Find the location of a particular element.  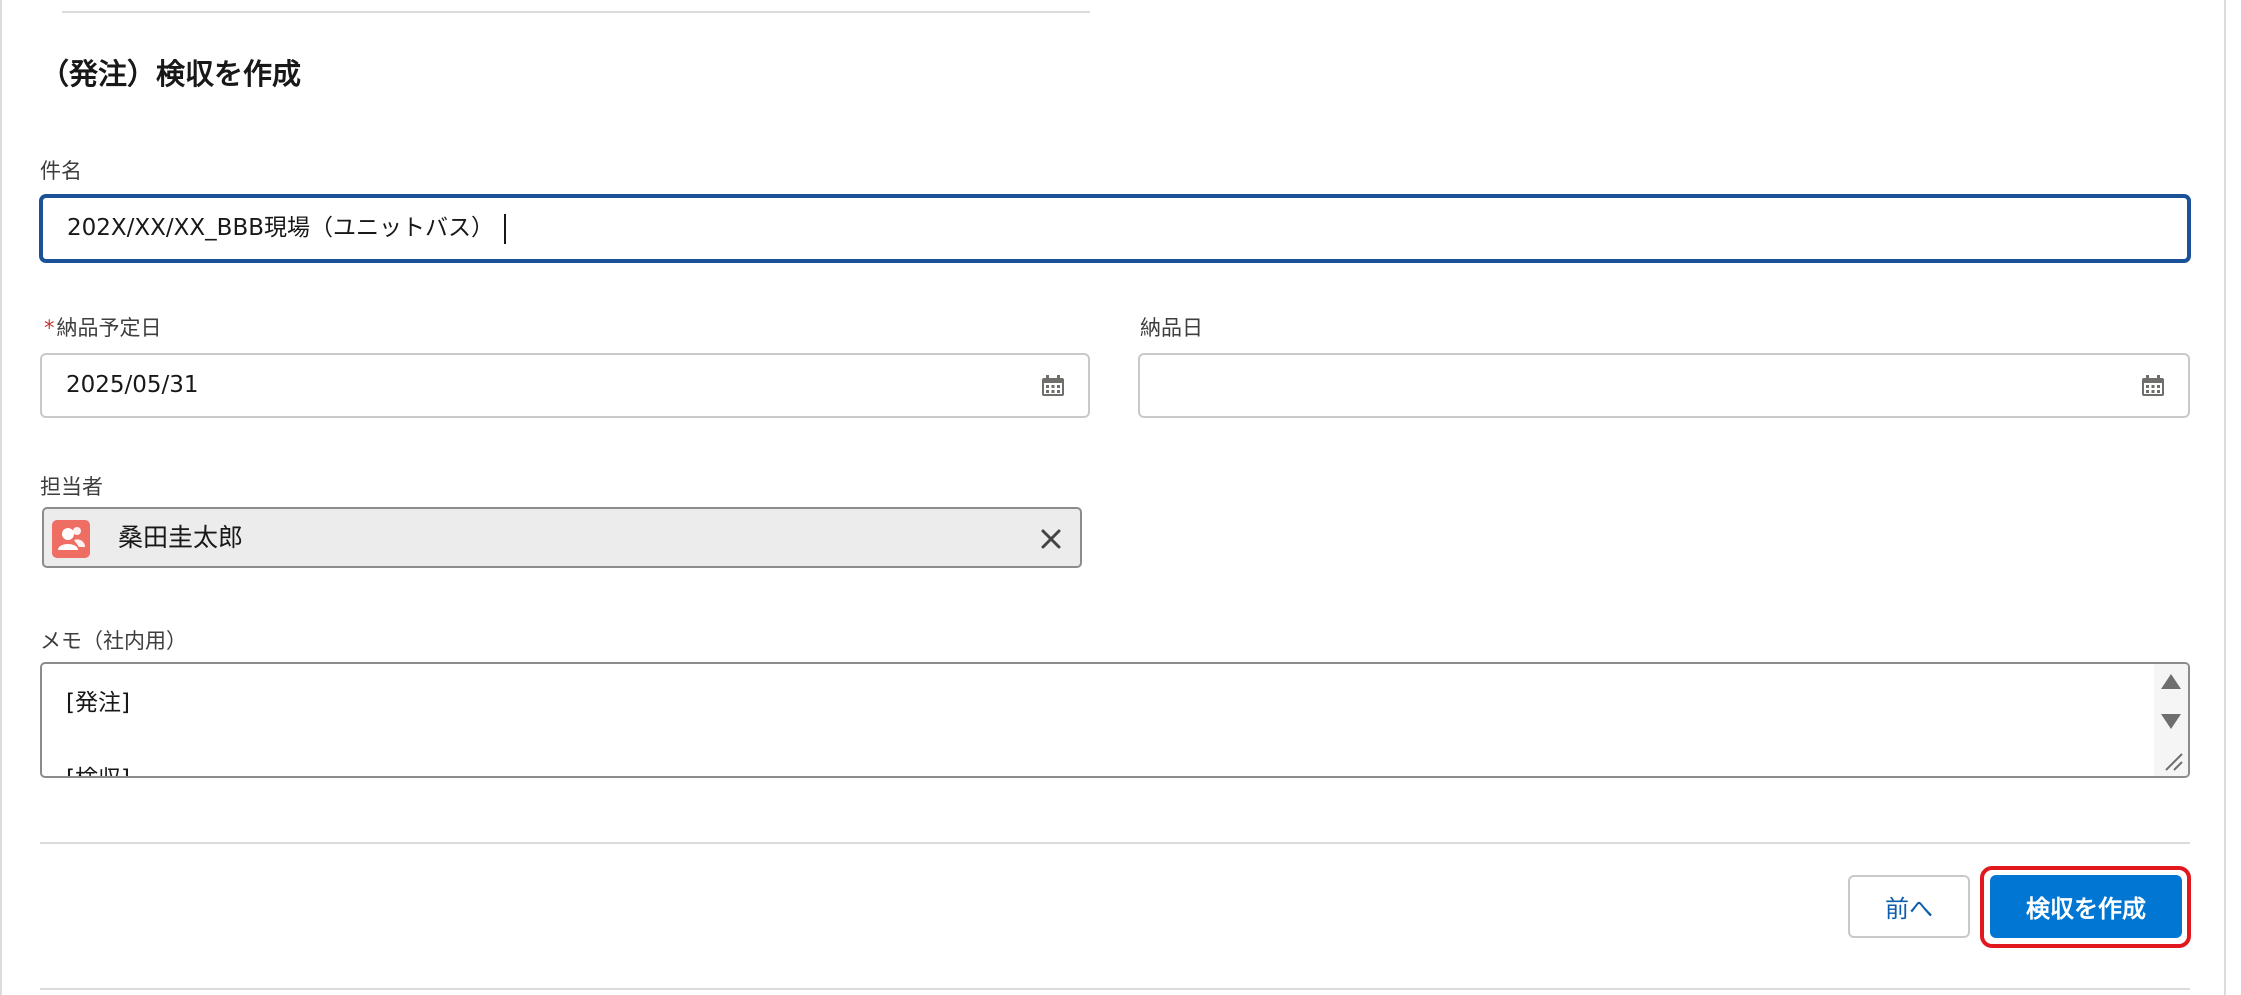

memo-label: メモ（社内用） is located at coordinates (113, 641).